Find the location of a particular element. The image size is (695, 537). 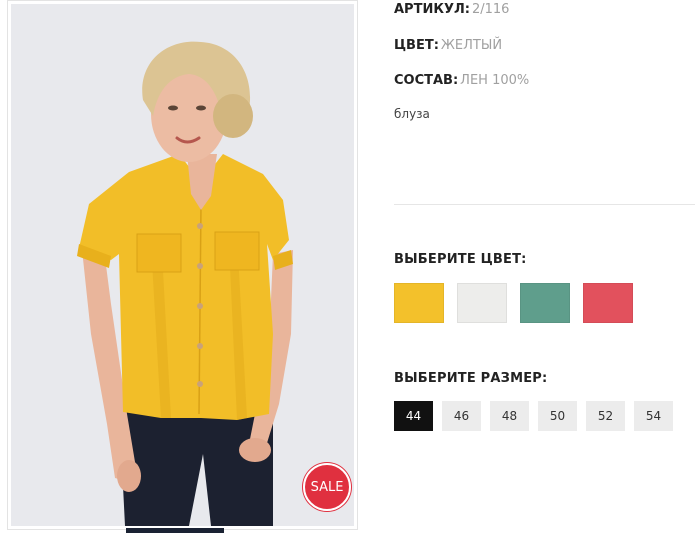

sale-badge: SALE is located at coordinates (327, 487).